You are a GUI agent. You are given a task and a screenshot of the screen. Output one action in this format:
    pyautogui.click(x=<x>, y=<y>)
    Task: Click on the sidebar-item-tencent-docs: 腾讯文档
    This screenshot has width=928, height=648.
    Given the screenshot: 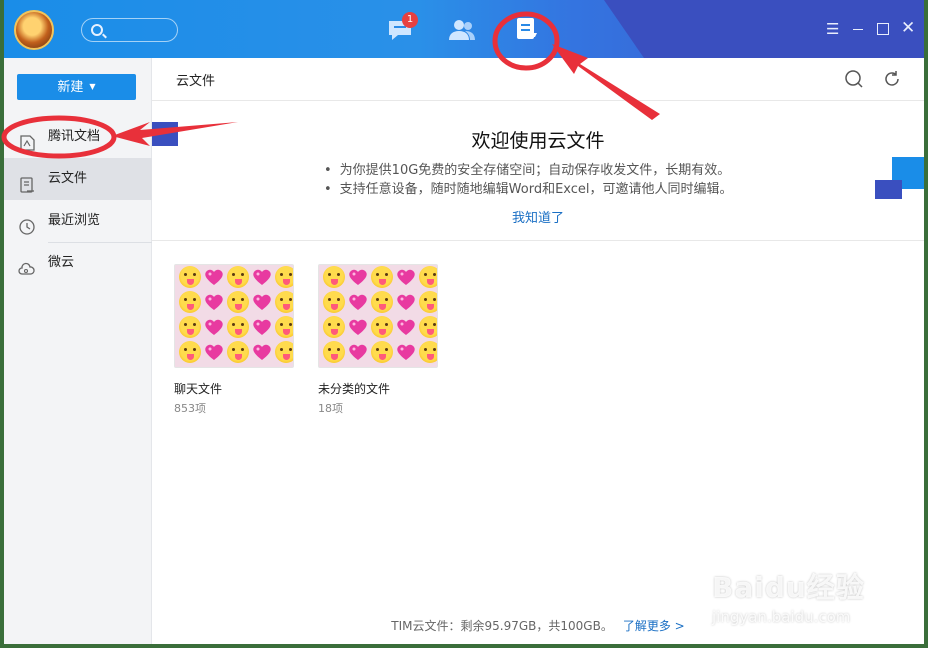 What is the action you would take?
    pyautogui.click(x=78, y=137)
    